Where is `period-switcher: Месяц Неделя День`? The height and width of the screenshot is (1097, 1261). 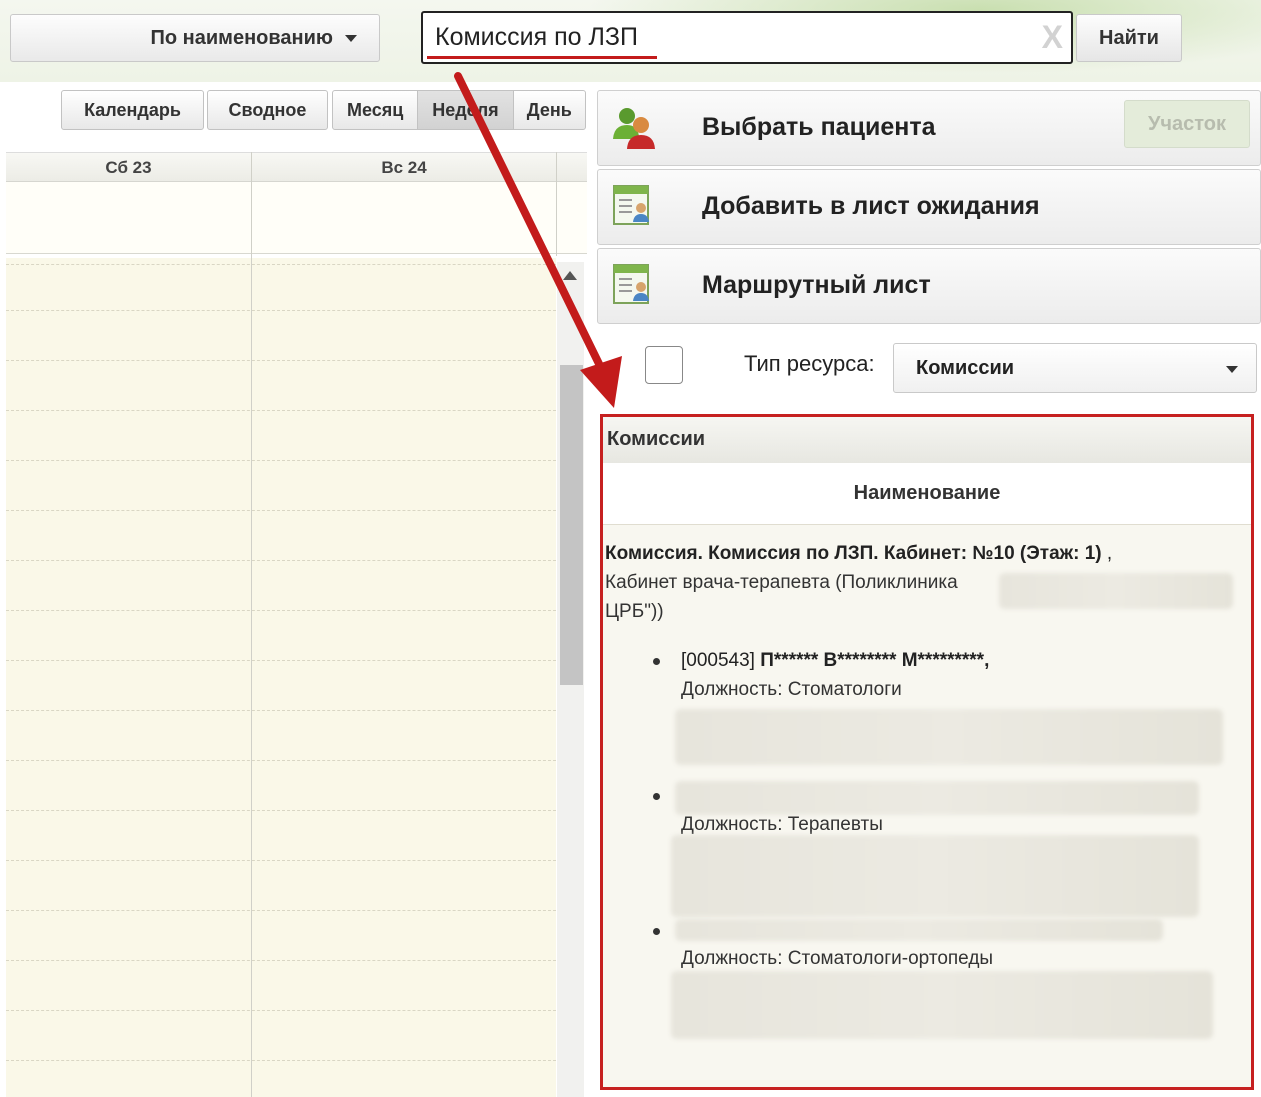
period-switcher: Месяц Неделя День is located at coordinates (459, 110).